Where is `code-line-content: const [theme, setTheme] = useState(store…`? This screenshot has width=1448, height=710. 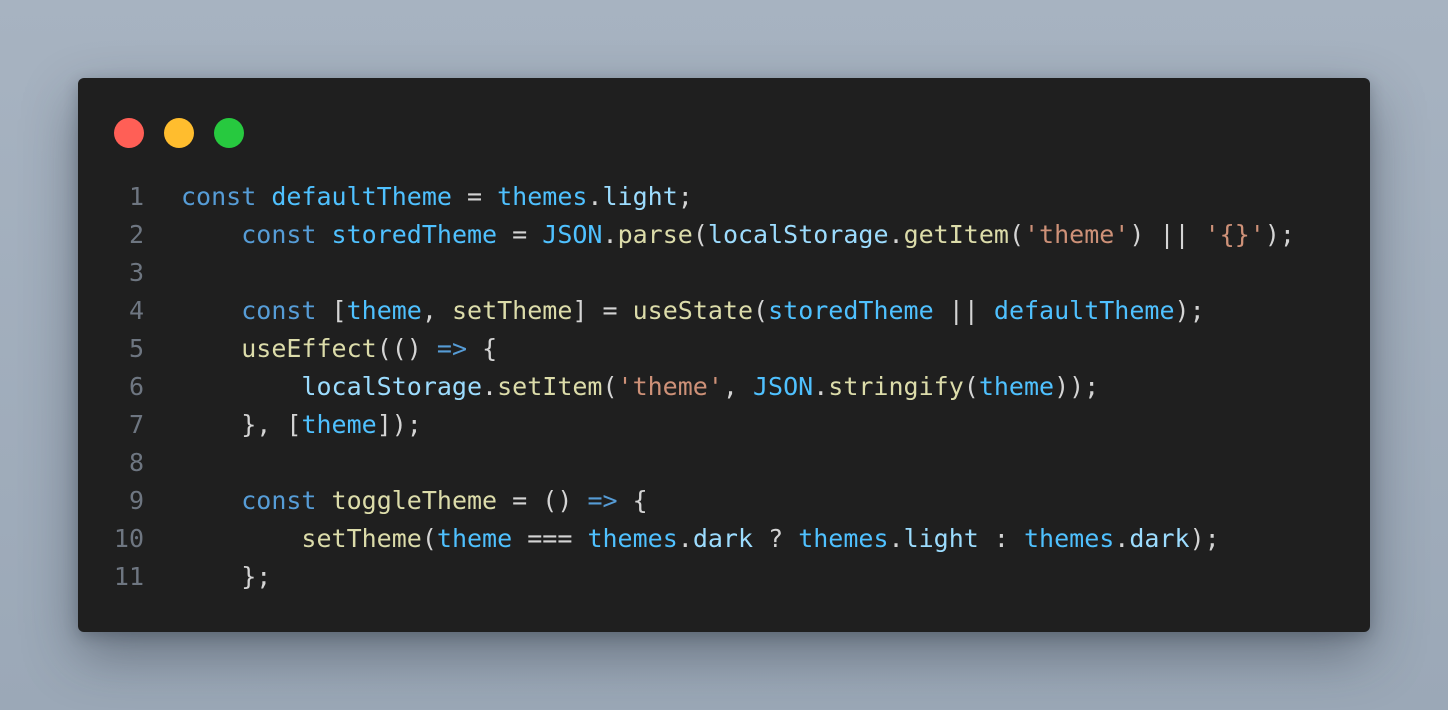 code-line-content: const [theme, setTheme] = useState(store… is located at coordinates (693, 311).